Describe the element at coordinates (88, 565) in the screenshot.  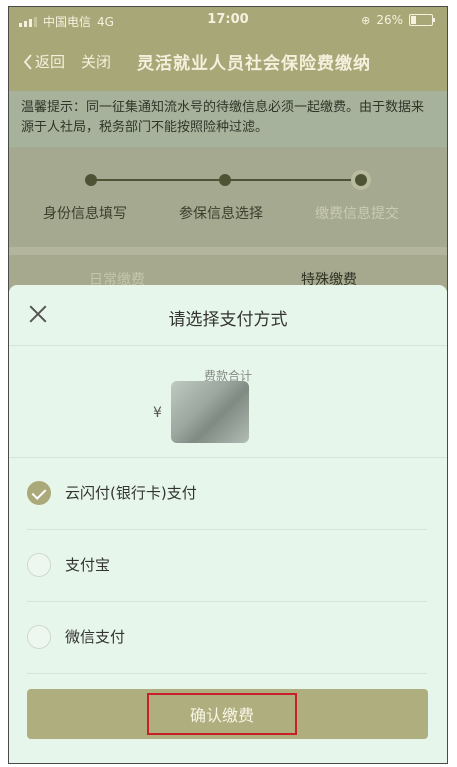
I see `option-label: 支付宝` at that location.